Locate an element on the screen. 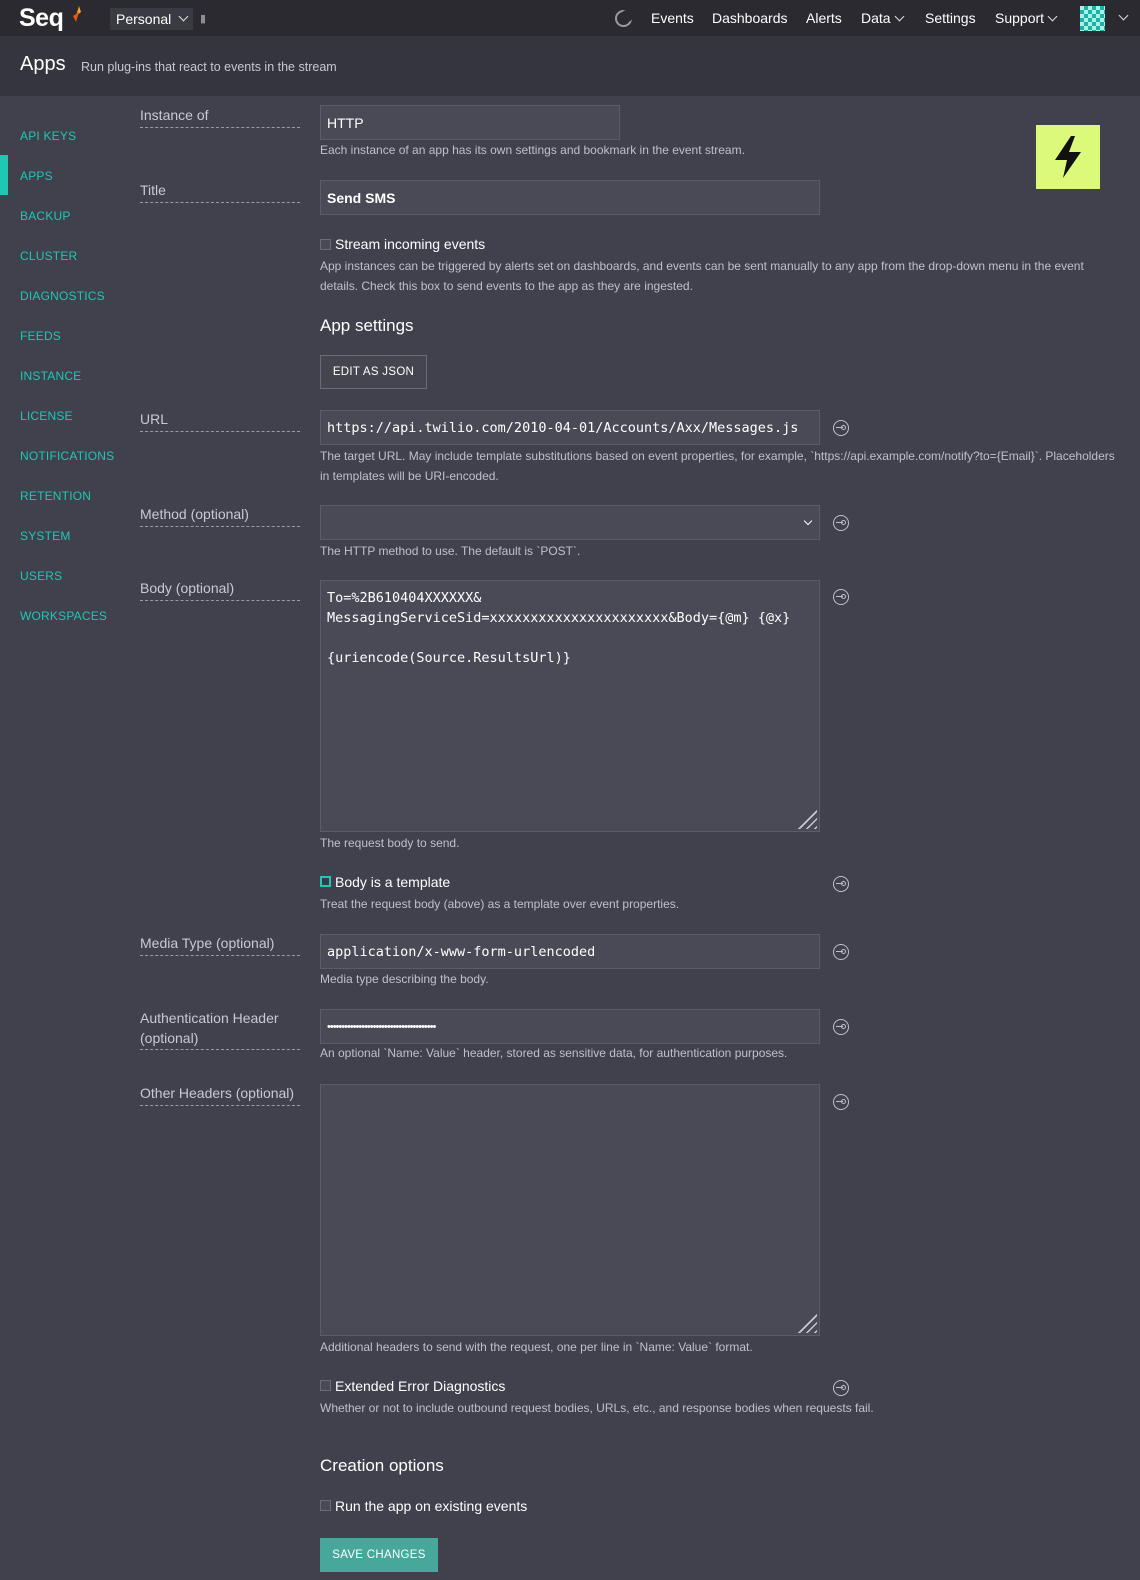 Image resolution: width=1140 pixels, height=1580 pixels. workspace-select: Personal is located at coordinates (152, 19).